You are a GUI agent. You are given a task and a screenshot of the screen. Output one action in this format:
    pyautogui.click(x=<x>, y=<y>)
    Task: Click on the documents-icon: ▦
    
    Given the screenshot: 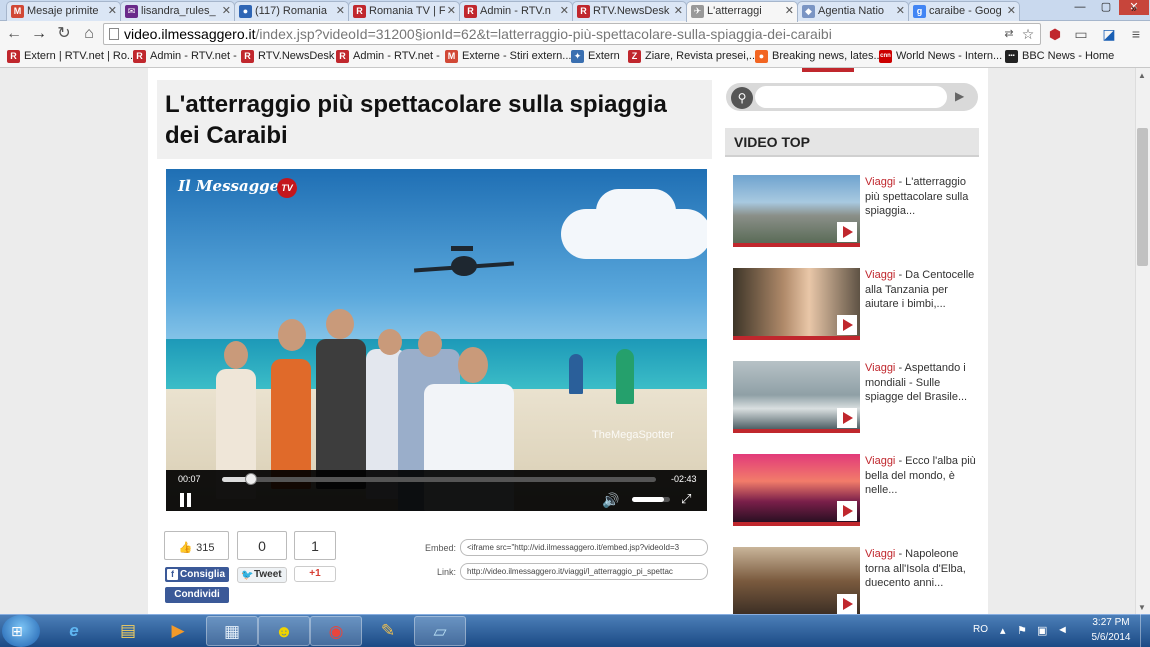 What is the action you would take?
    pyautogui.click(x=232, y=631)
    